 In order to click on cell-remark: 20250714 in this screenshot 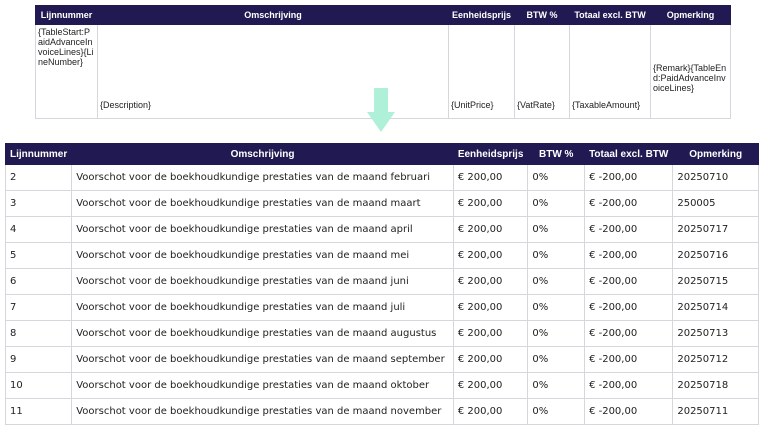, I will do `click(715, 307)`.